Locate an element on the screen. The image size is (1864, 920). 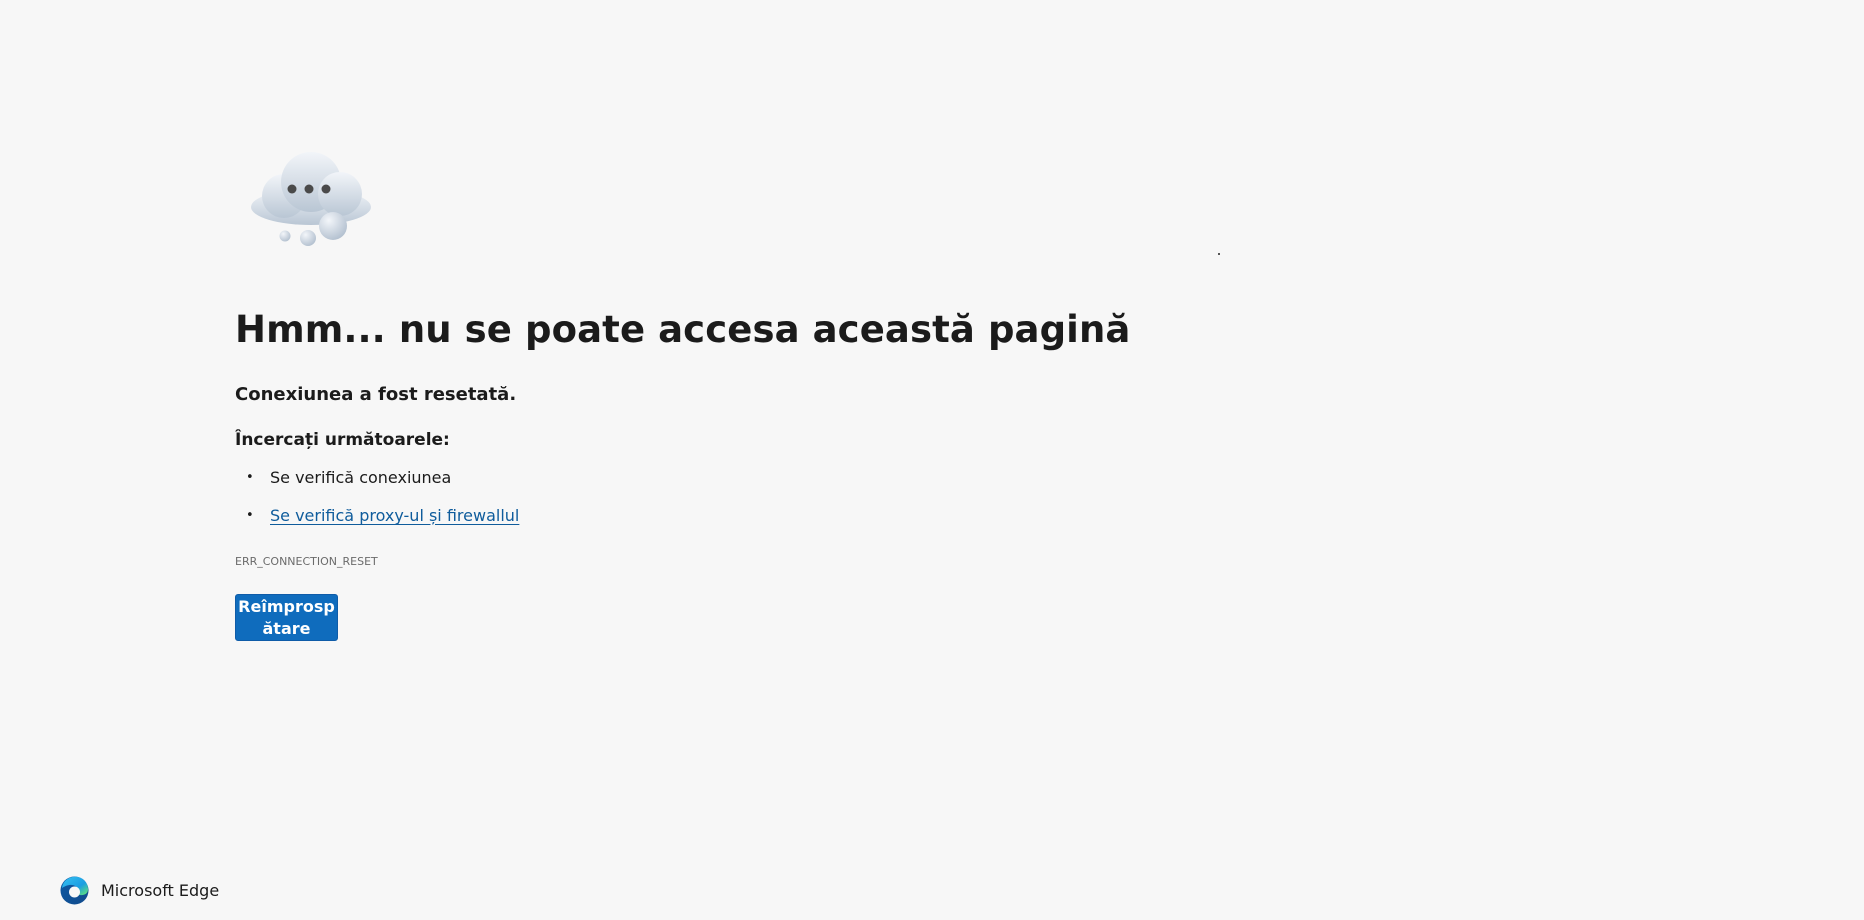
suggestions-heading: Încercați următoarele: is located at coordinates (342, 440).